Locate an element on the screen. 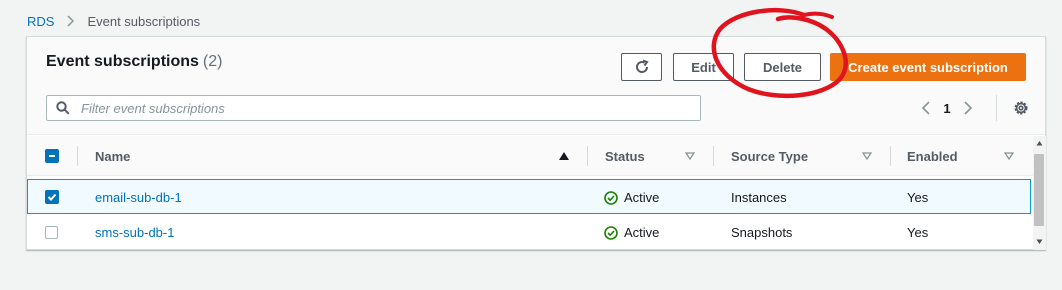 Image resolution: width=1062 pixels, height=290 pixels. table-row: sms-sub-db-1 Active Snapshots Yes is located at coordinates (530, 232).